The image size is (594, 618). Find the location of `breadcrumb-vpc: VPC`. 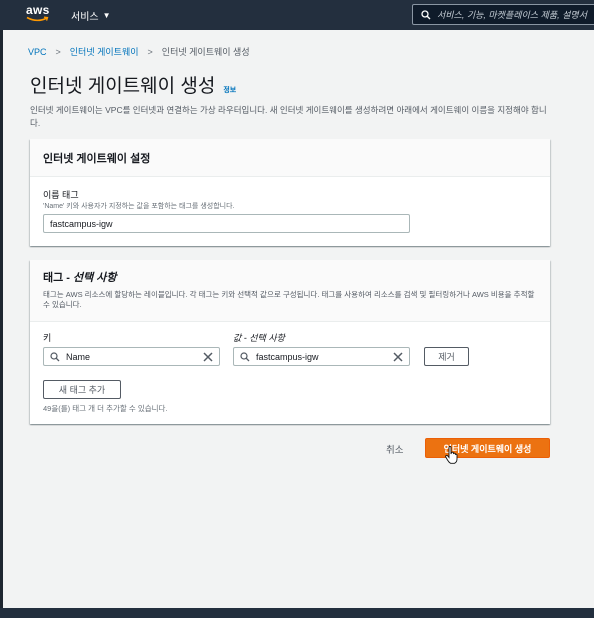

breadcrumb-vpc: VPC is located at coordinates (37, 52).